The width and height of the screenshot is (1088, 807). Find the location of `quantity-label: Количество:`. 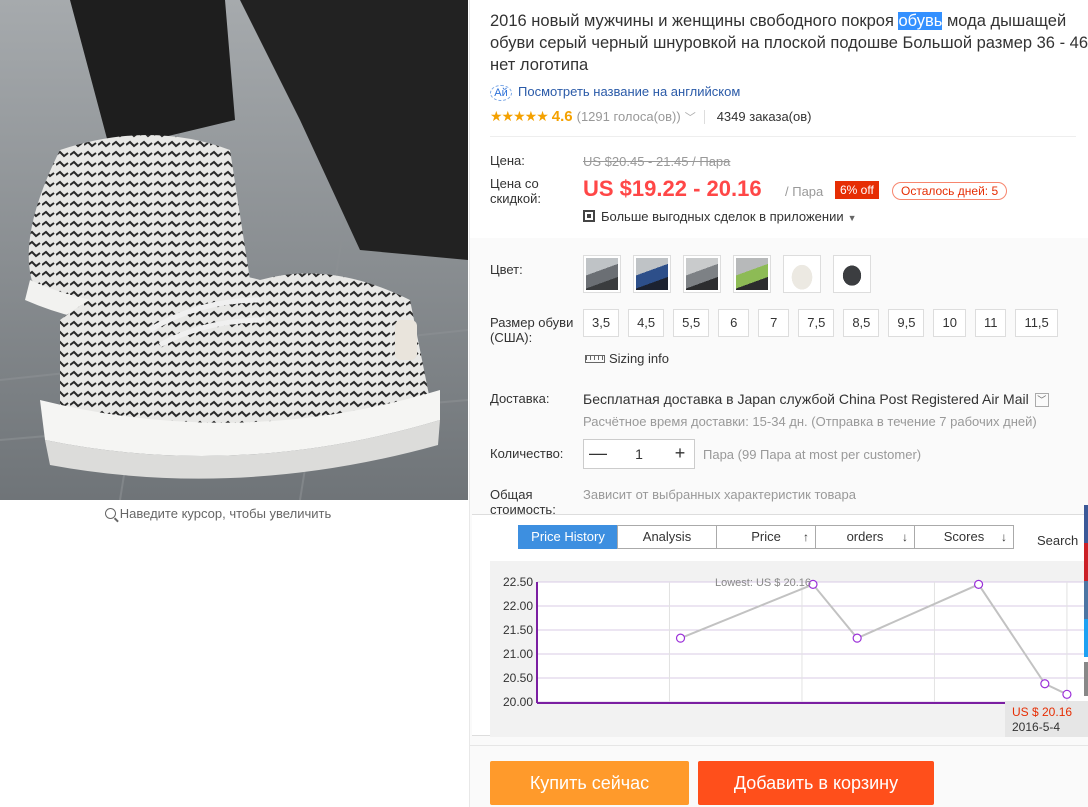

quantity-label: Количество: is located at coordinates (527, 453).